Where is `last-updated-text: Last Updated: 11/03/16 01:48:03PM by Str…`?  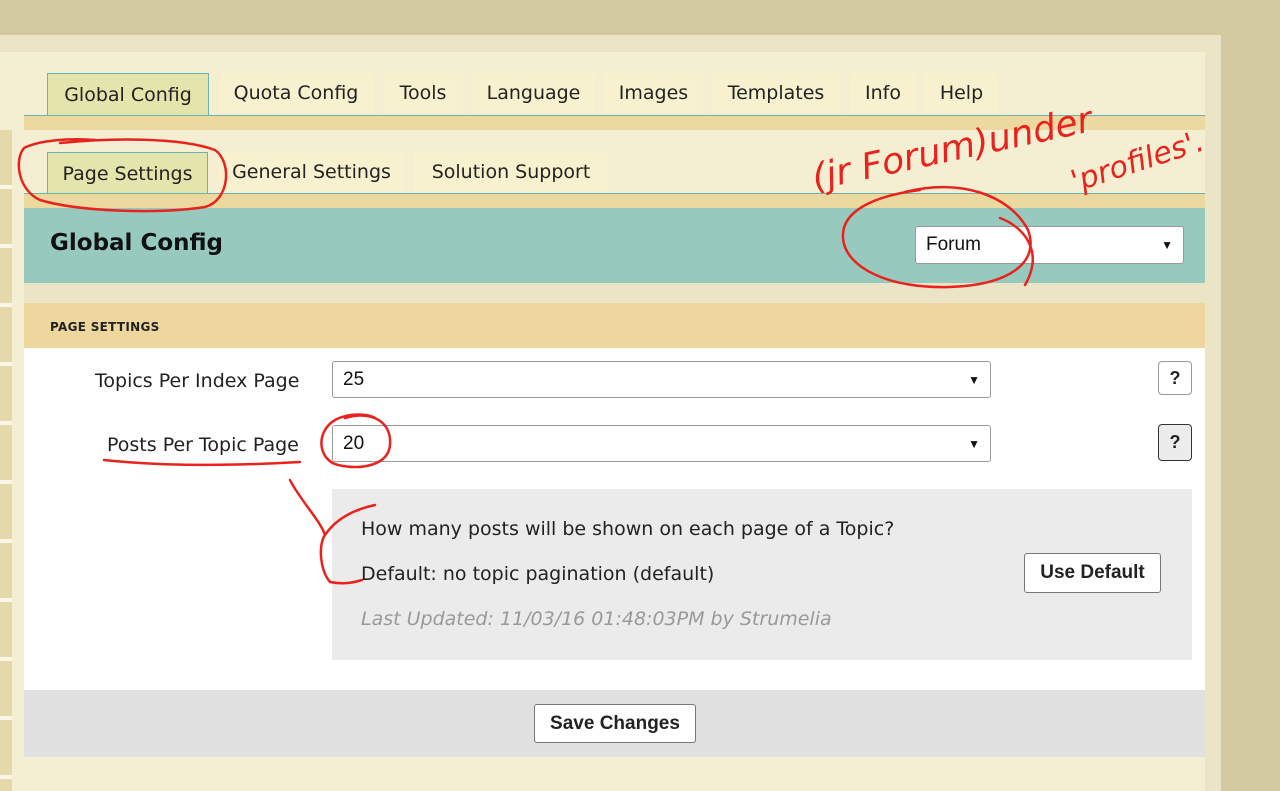 last-updated-text: Last Updated: 11/03/16 01:48:03PM by Str… is located at coordinates (596, 619).